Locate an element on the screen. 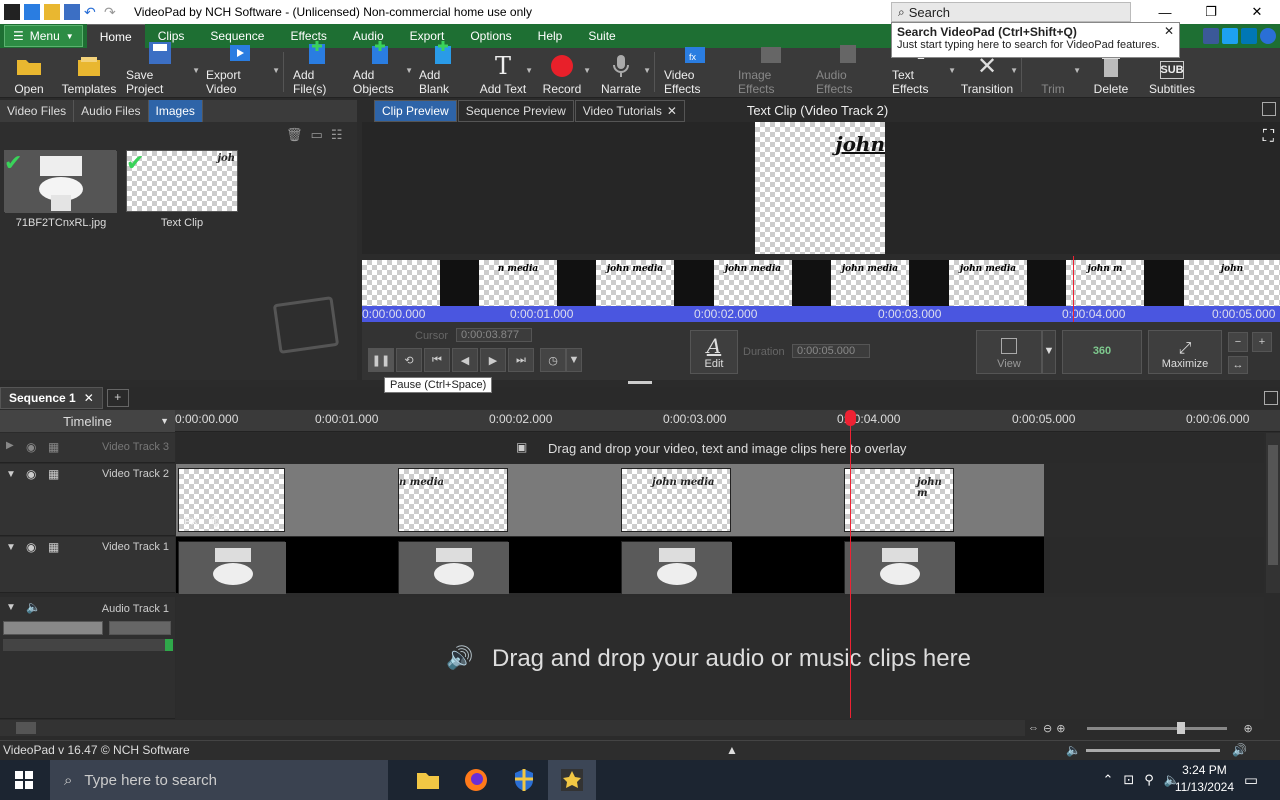 The image size is (1280, 800). zoom-out-icon: − is located at coordinates (1238, 342).